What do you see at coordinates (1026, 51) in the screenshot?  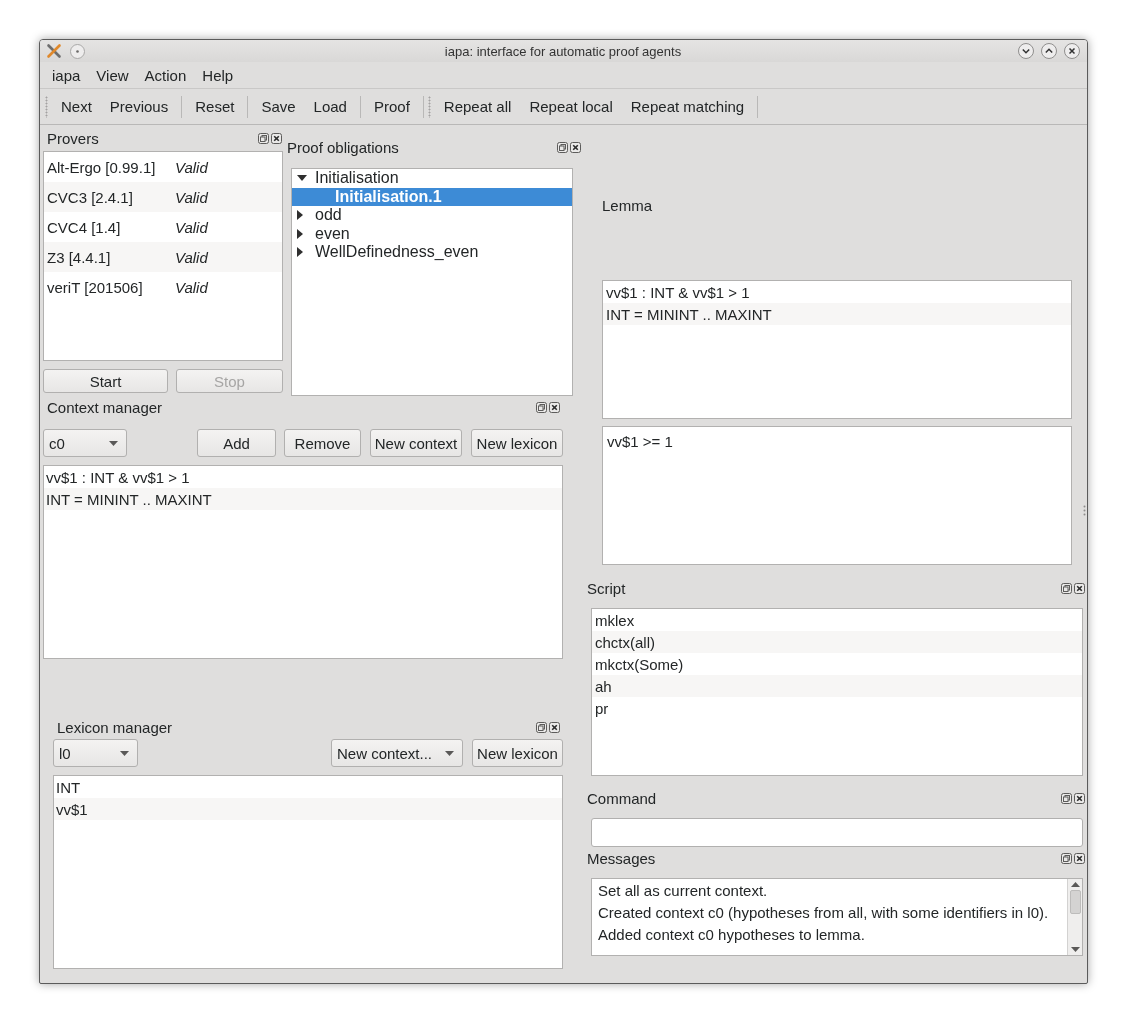 I see `minimize-icon` at bounding box center [1026, 51].